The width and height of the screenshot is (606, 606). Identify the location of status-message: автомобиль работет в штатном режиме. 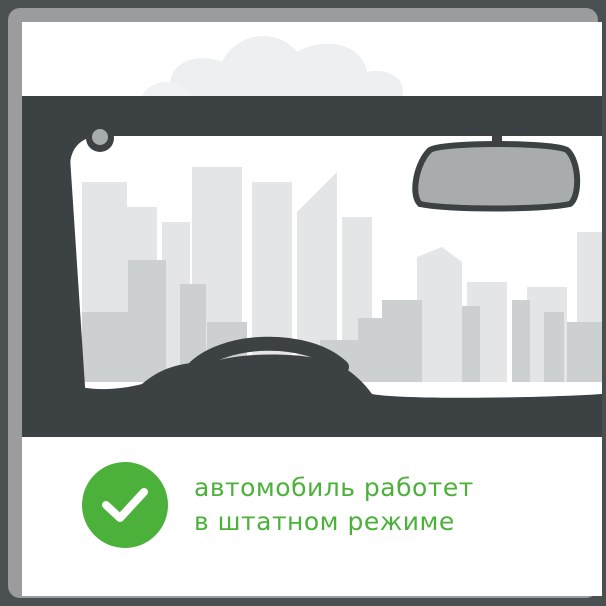
(334, 505).